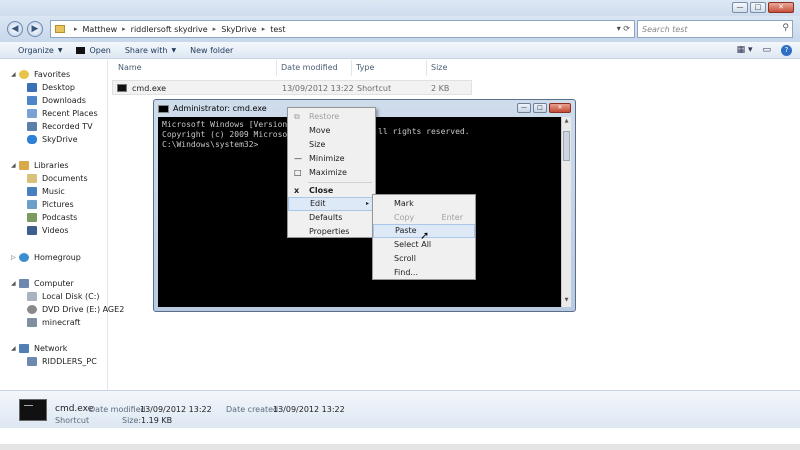 This screenshot has width=800, height=450. What do you see at coordinates (331, 145) in the screenshot?
I see `menu-item-size: Size` at bounding box center [331, 145].